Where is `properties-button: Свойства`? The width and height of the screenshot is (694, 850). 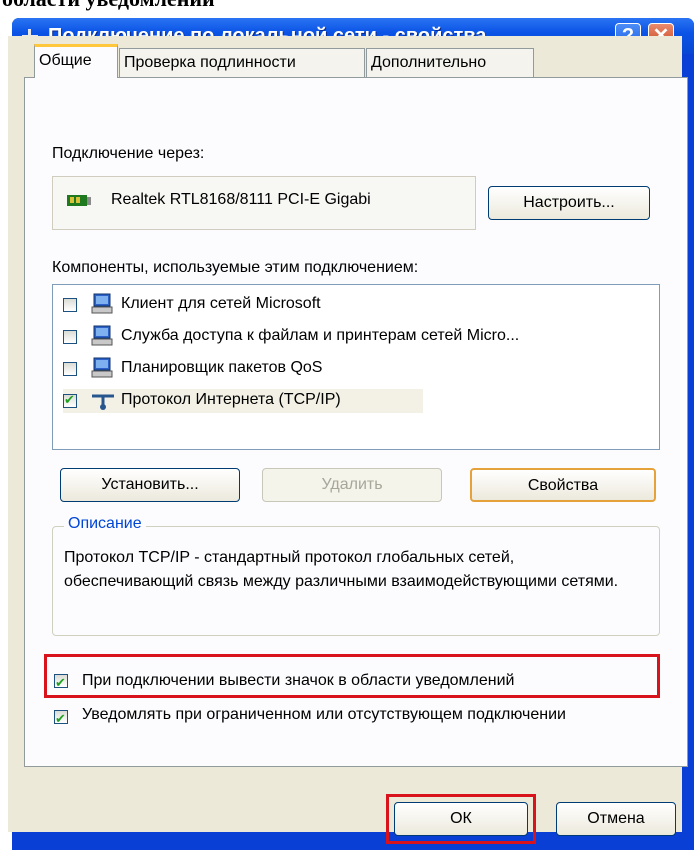 properties-button: Свойства is located at coordinates (563, 485).